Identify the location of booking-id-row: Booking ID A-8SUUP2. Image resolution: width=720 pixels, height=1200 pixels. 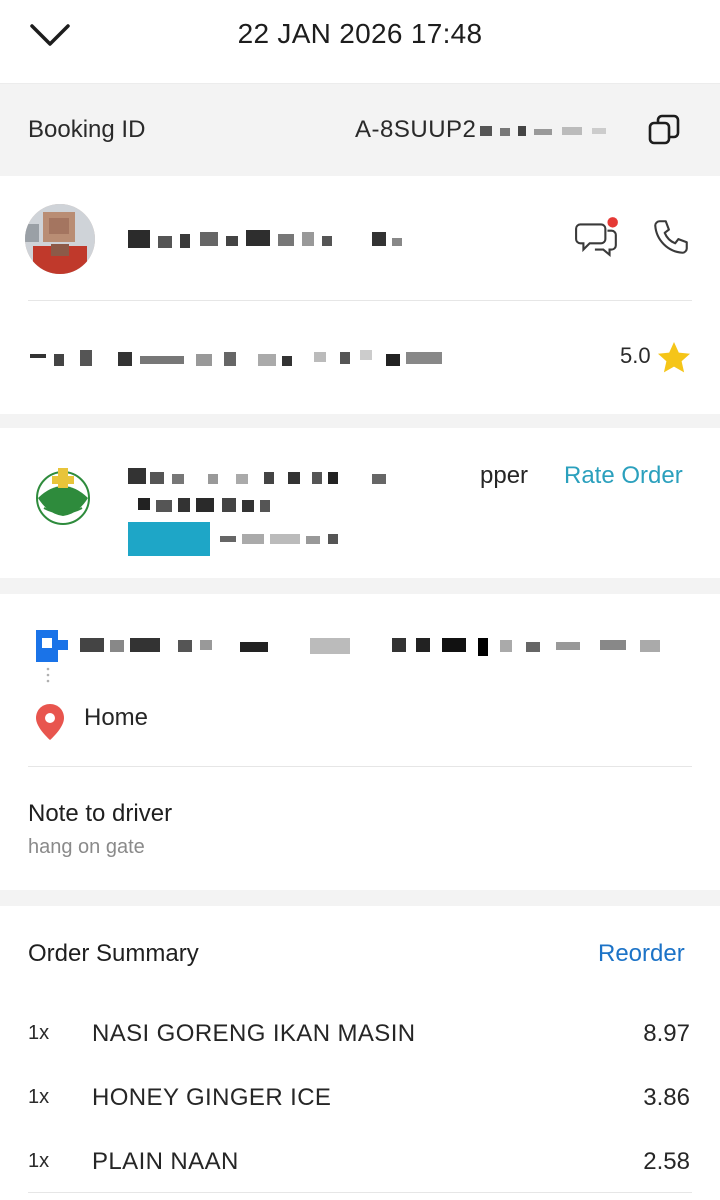
(360, 130).